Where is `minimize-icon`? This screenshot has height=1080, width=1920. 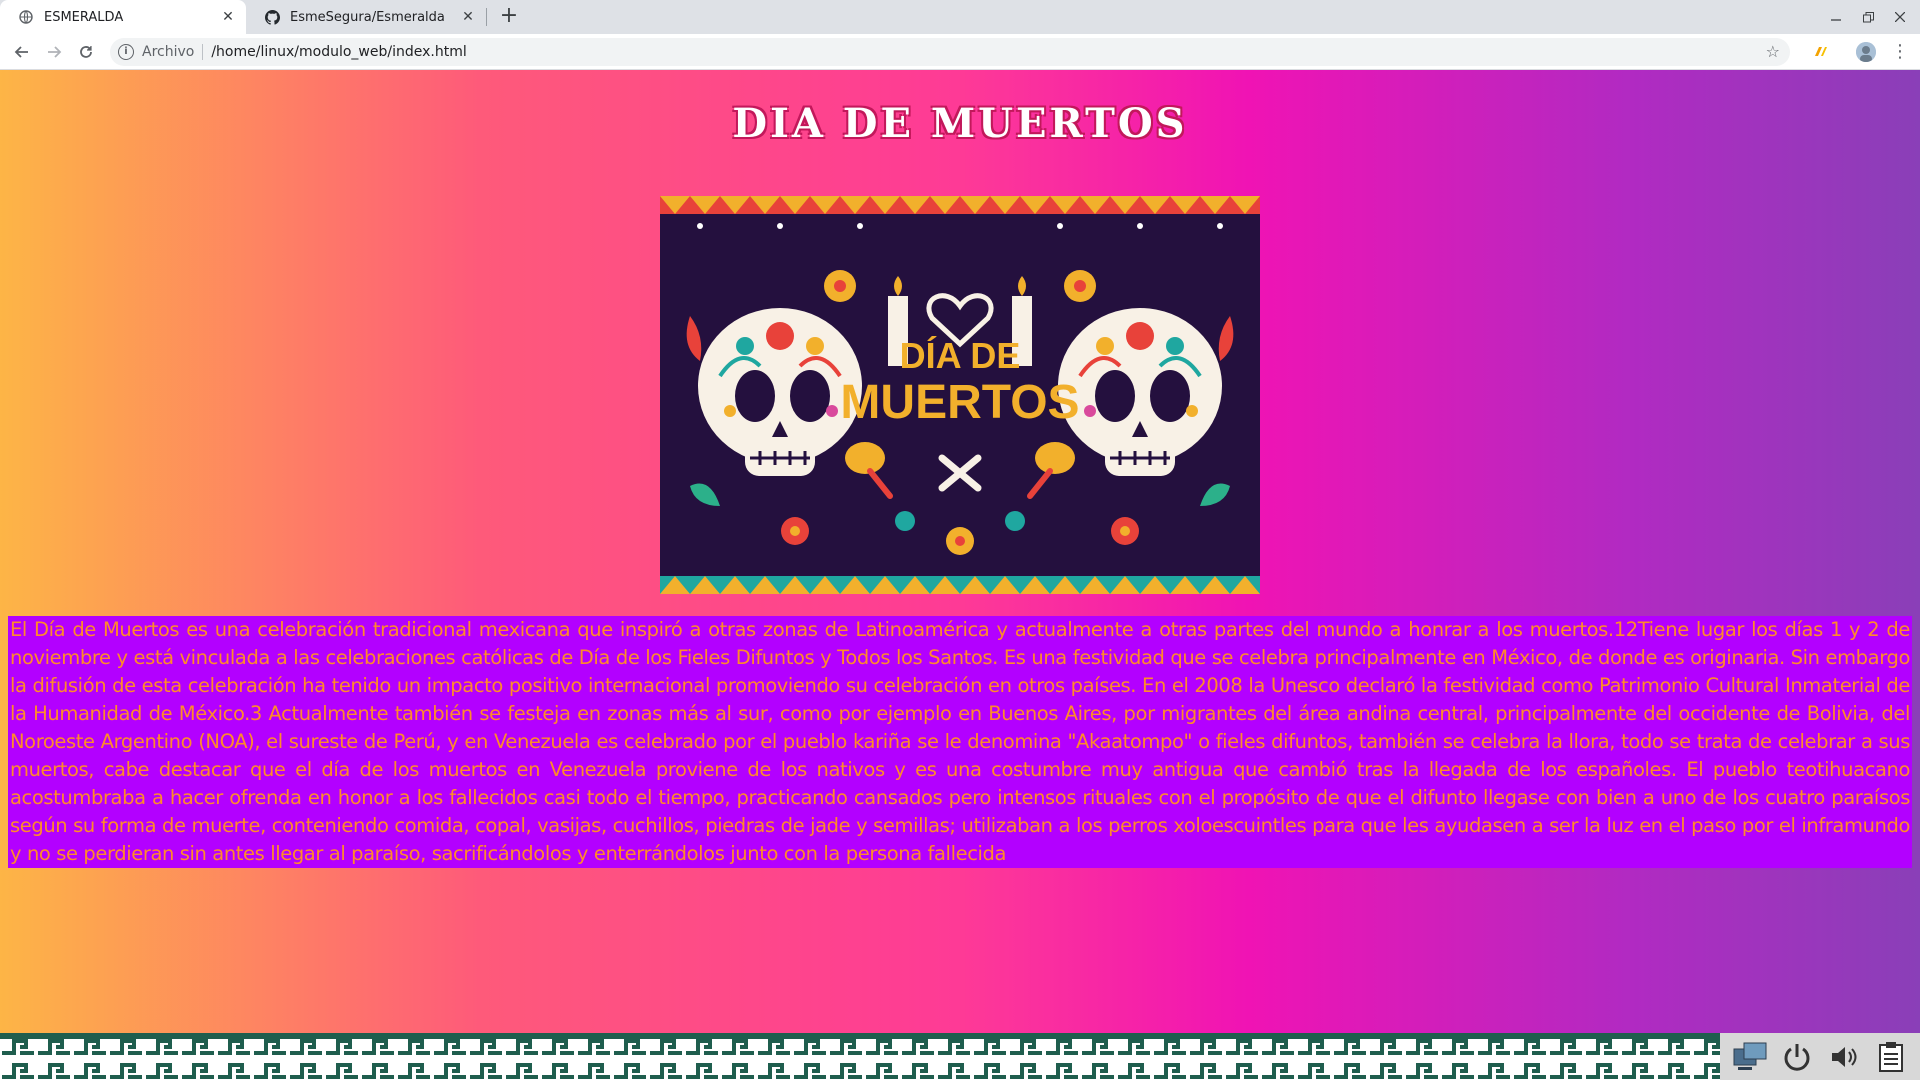 minimize-icon is located at coordinates (1836, 17).